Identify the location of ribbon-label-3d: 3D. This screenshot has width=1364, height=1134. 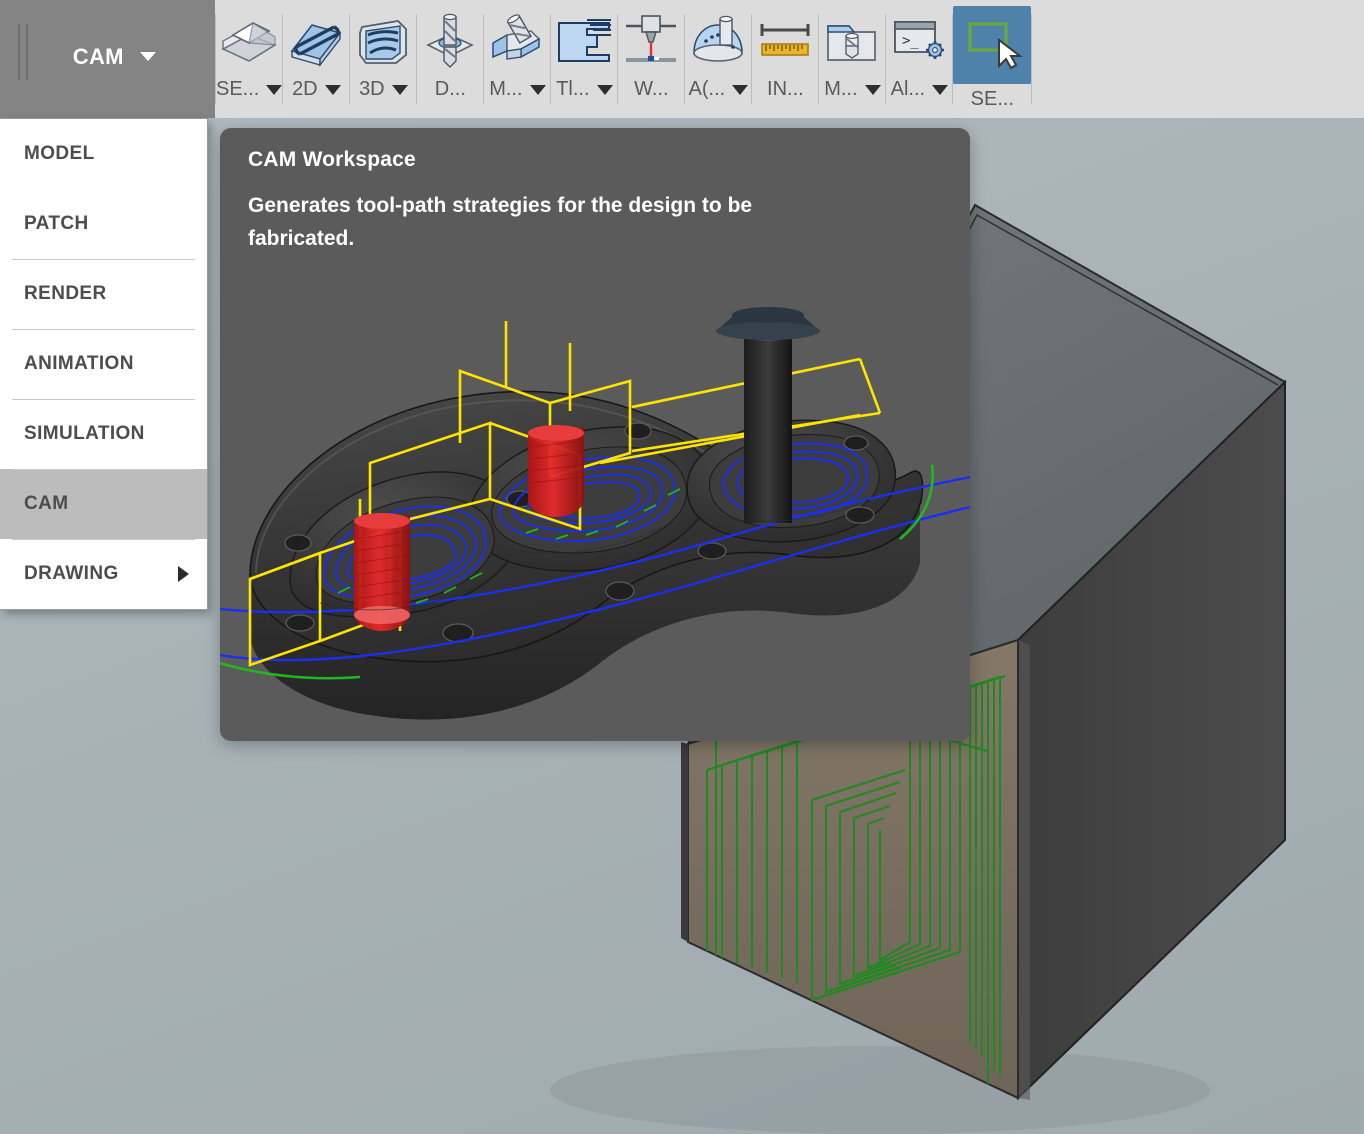
(372, 89).